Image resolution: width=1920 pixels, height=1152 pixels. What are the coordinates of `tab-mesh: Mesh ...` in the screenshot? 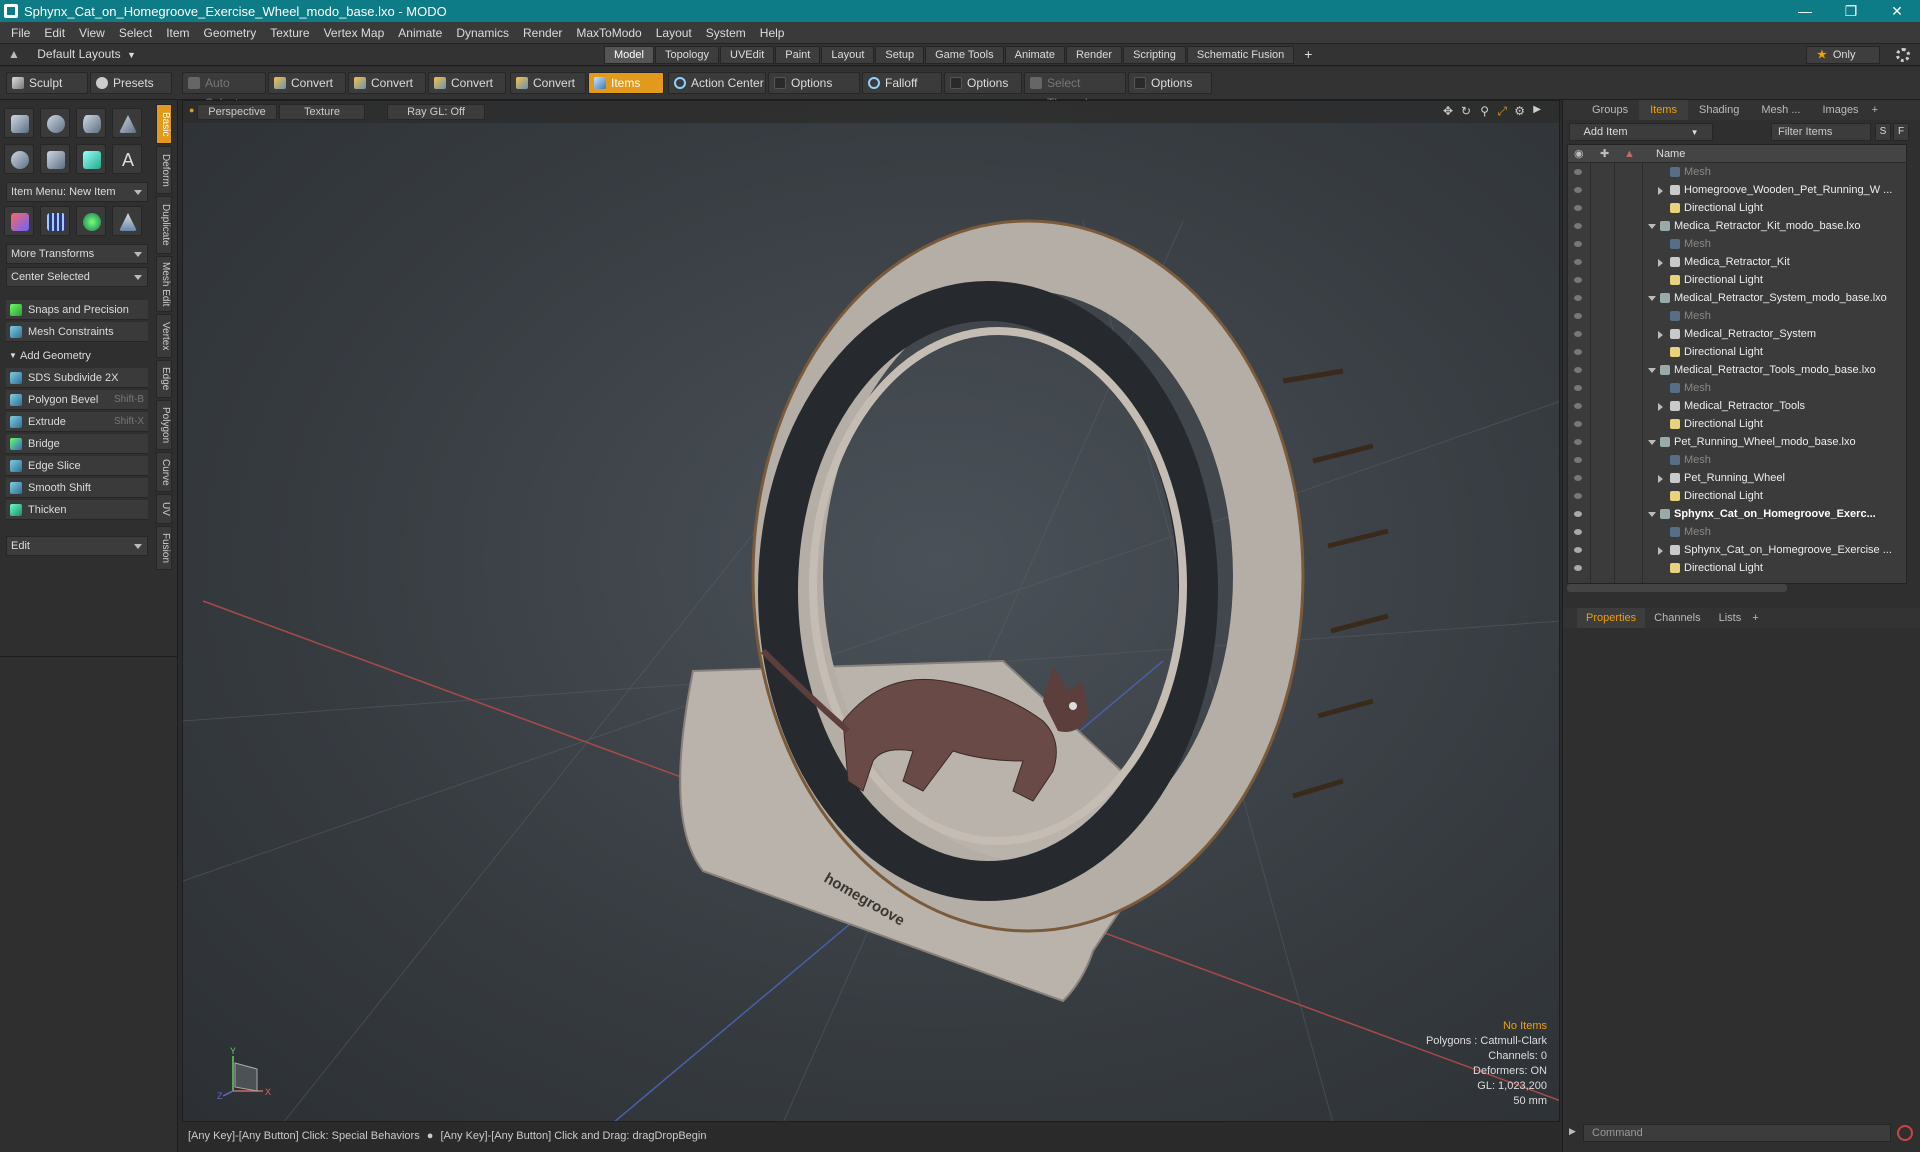 It's located at (1780, 110).